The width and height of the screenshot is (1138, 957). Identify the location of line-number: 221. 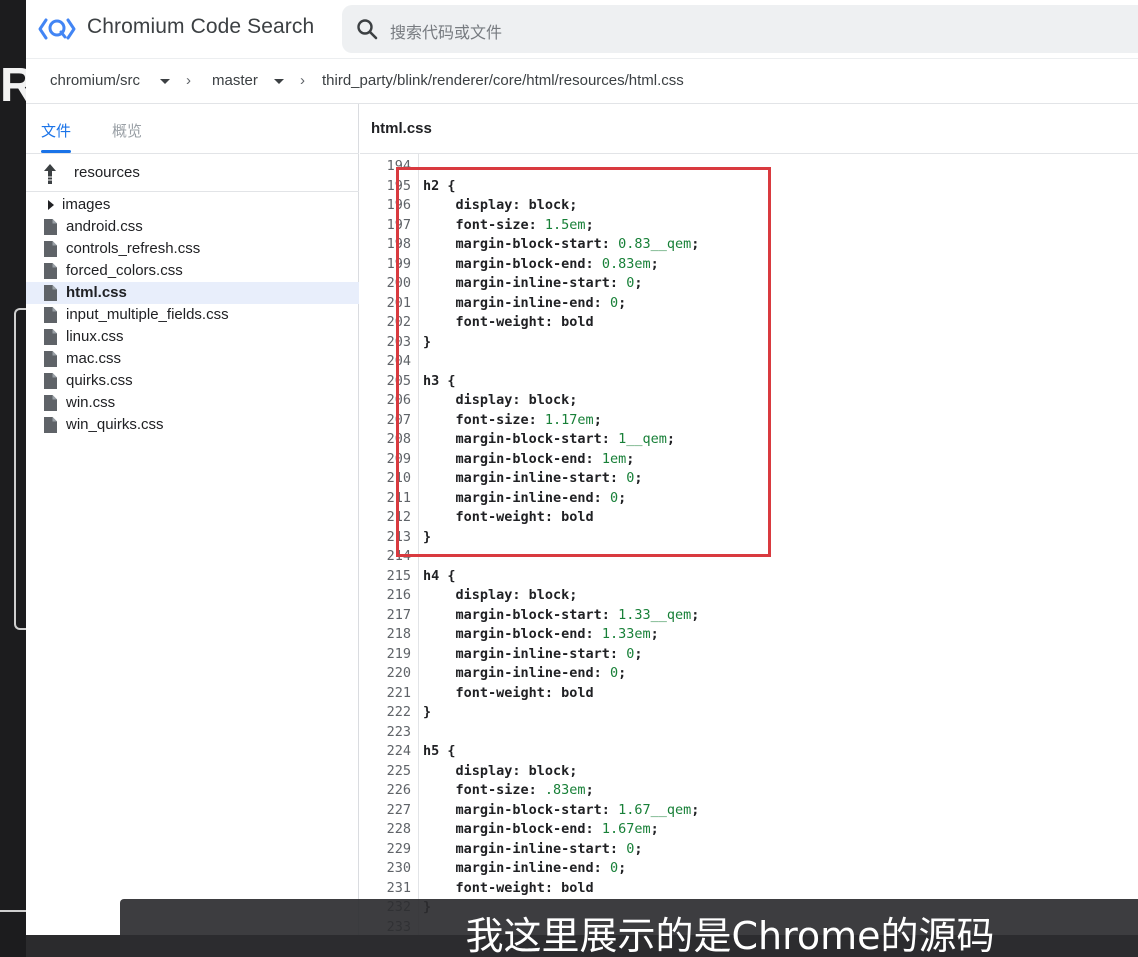
(385, 694).